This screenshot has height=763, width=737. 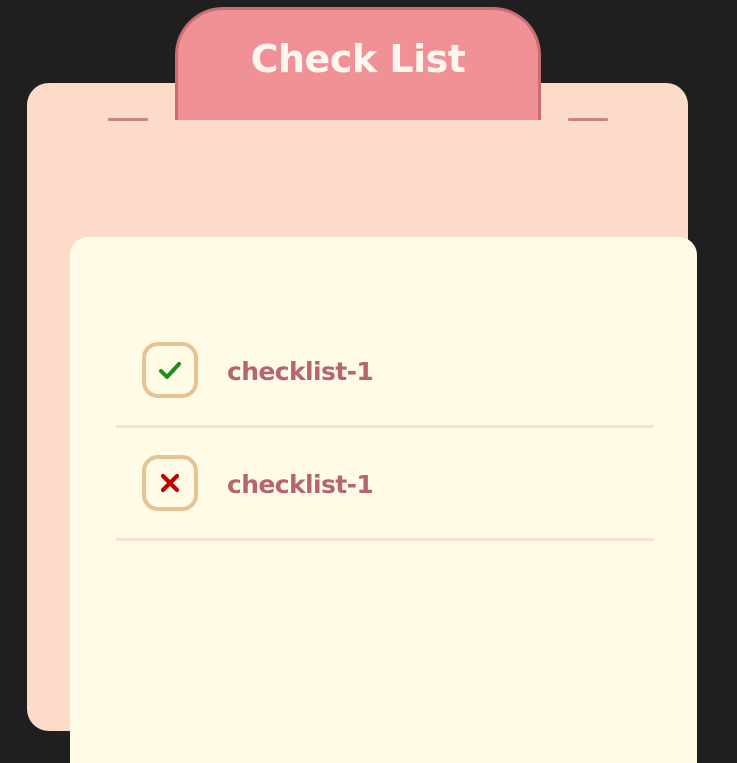 What do you see at coordinates (385, 371) in the screenshot?
I see `list-item-1: checklist-1` at bounding box center [385, 371].